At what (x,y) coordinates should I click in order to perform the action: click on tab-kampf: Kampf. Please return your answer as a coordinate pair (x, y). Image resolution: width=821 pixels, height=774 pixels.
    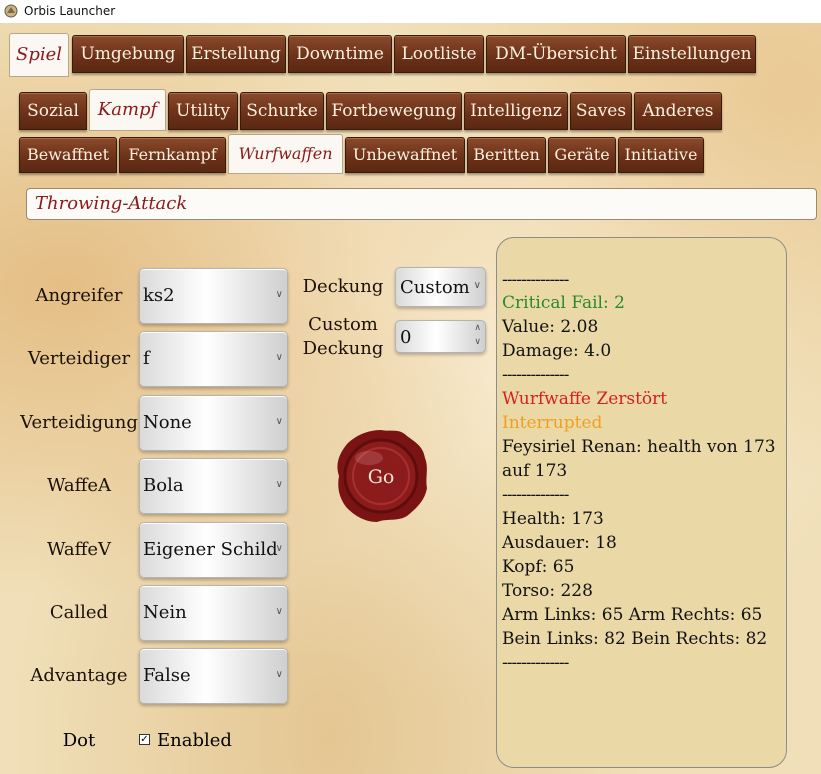
    Looking at the image, I should click on (127, 110).